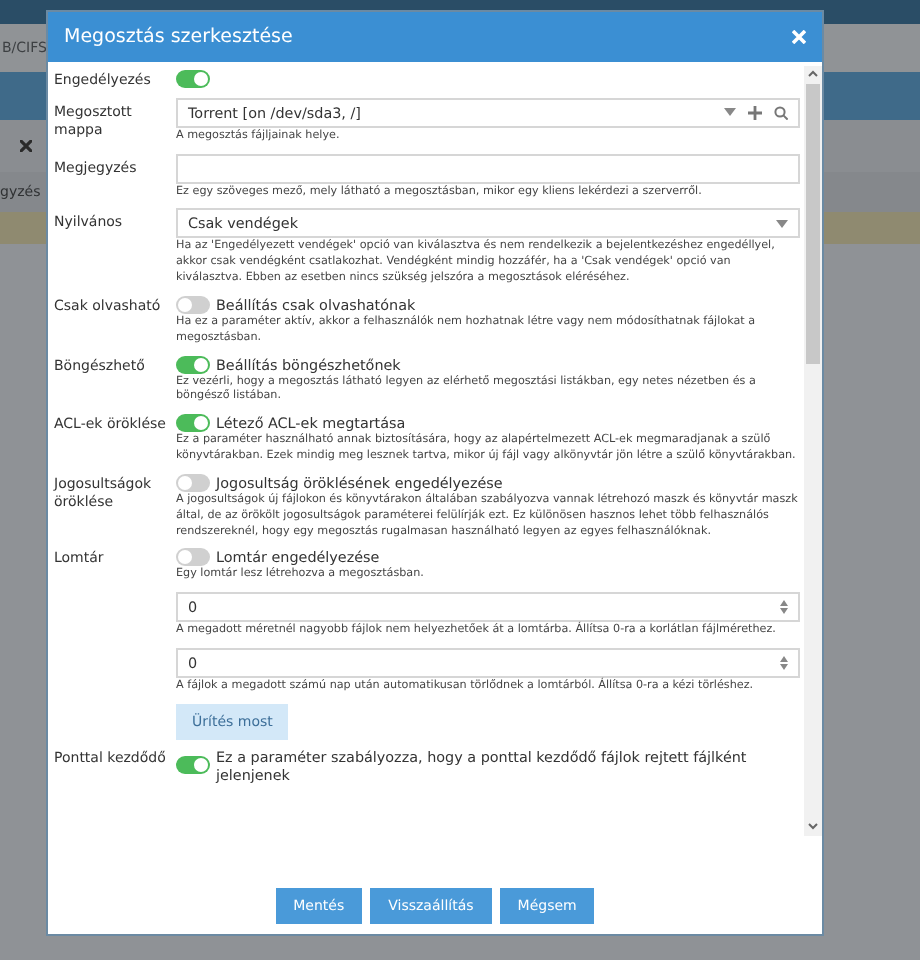 The height and width of the screenshot is (960, 920). I want to click on dropdown-caret-icon, so click(782, 223).